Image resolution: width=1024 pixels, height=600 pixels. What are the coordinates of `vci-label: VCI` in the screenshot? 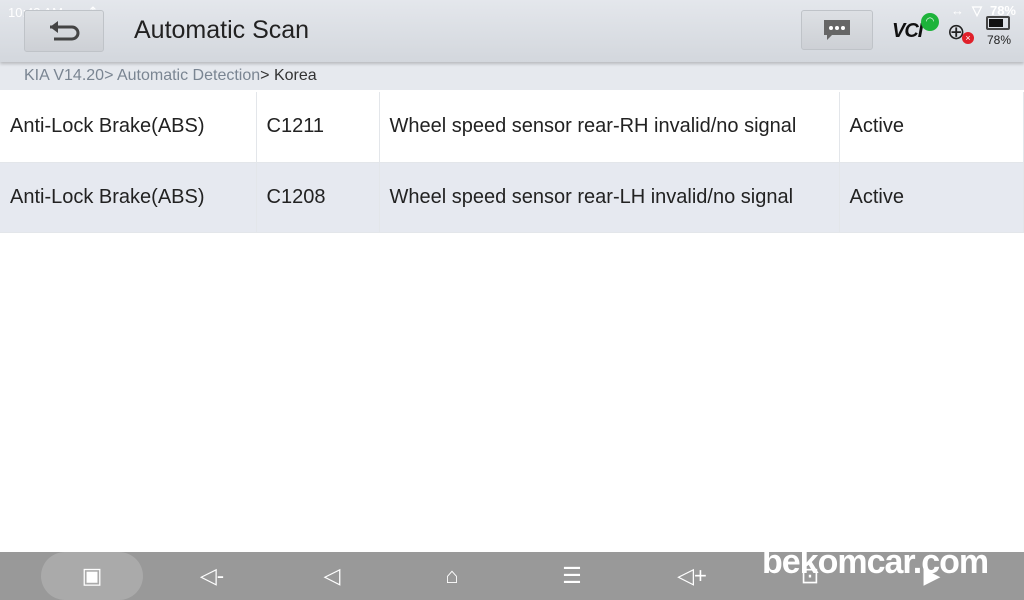 It's located at (907, 31).